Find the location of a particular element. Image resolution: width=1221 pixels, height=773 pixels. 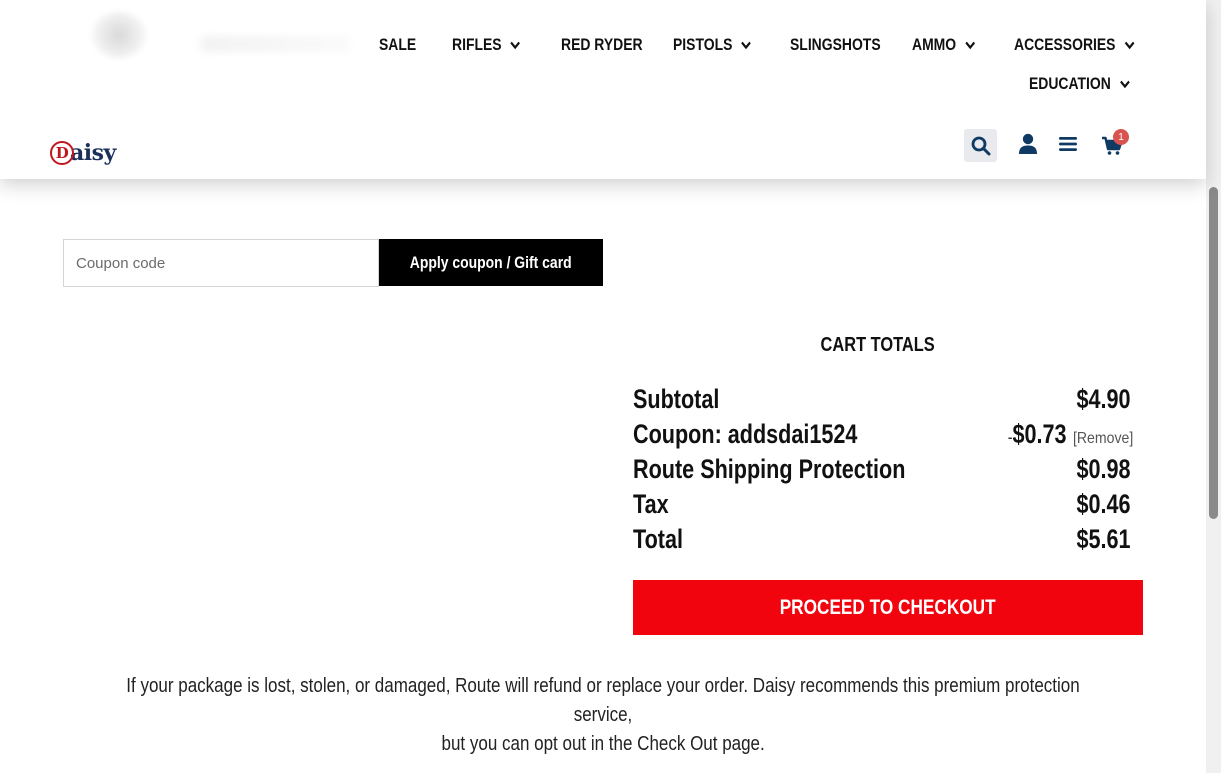

subtotal-row: Subtotal $4.90 is located at coordinates (882, 401).